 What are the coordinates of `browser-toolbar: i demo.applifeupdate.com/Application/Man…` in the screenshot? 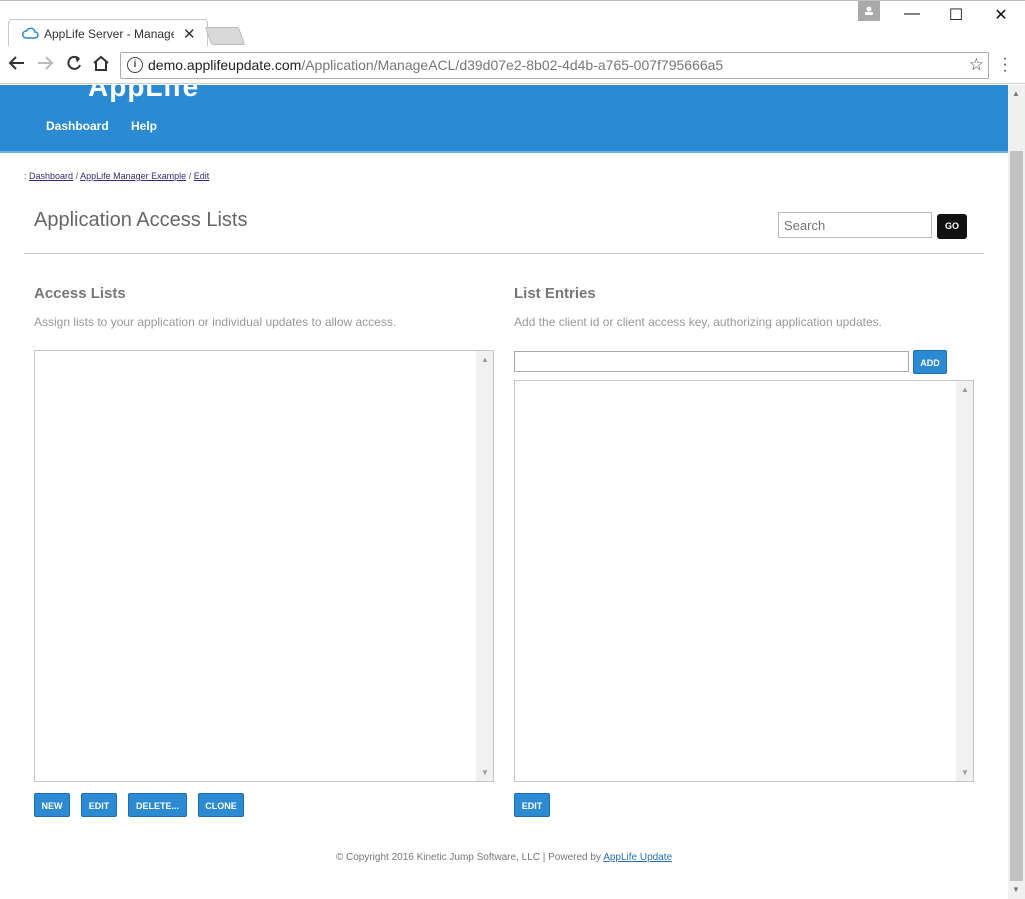 It's located at (512, 65).